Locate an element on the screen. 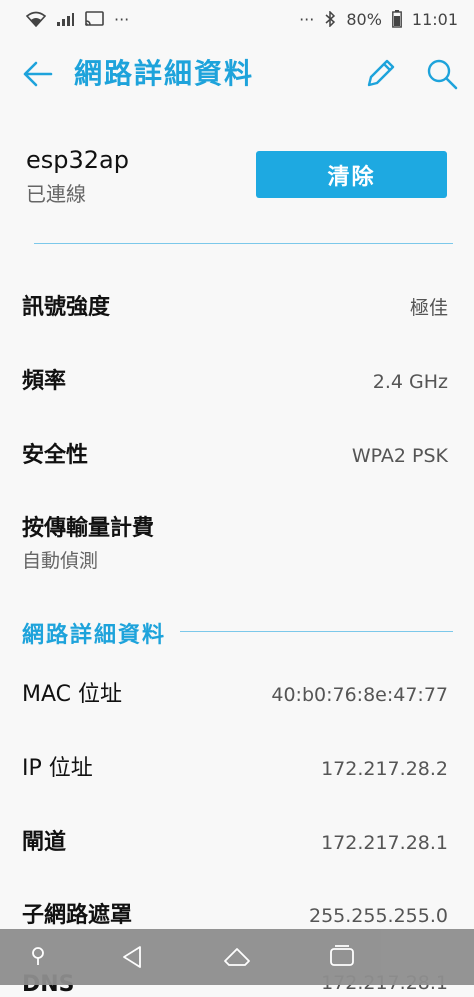 This screenshot has height=997, width=474. row-label: MAC 位址 is located at coordinates (72, 694).